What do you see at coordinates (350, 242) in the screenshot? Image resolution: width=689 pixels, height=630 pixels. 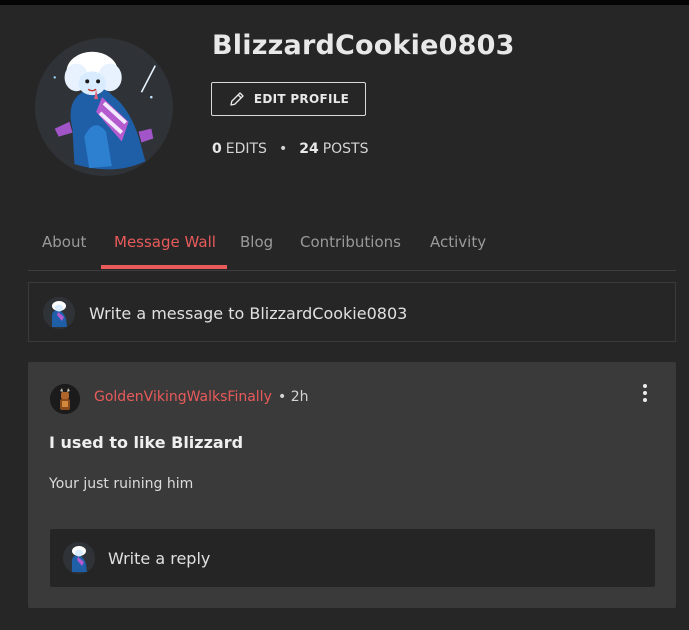 I see `tab-contributions: Contributions` at bounding box center [350, 242].